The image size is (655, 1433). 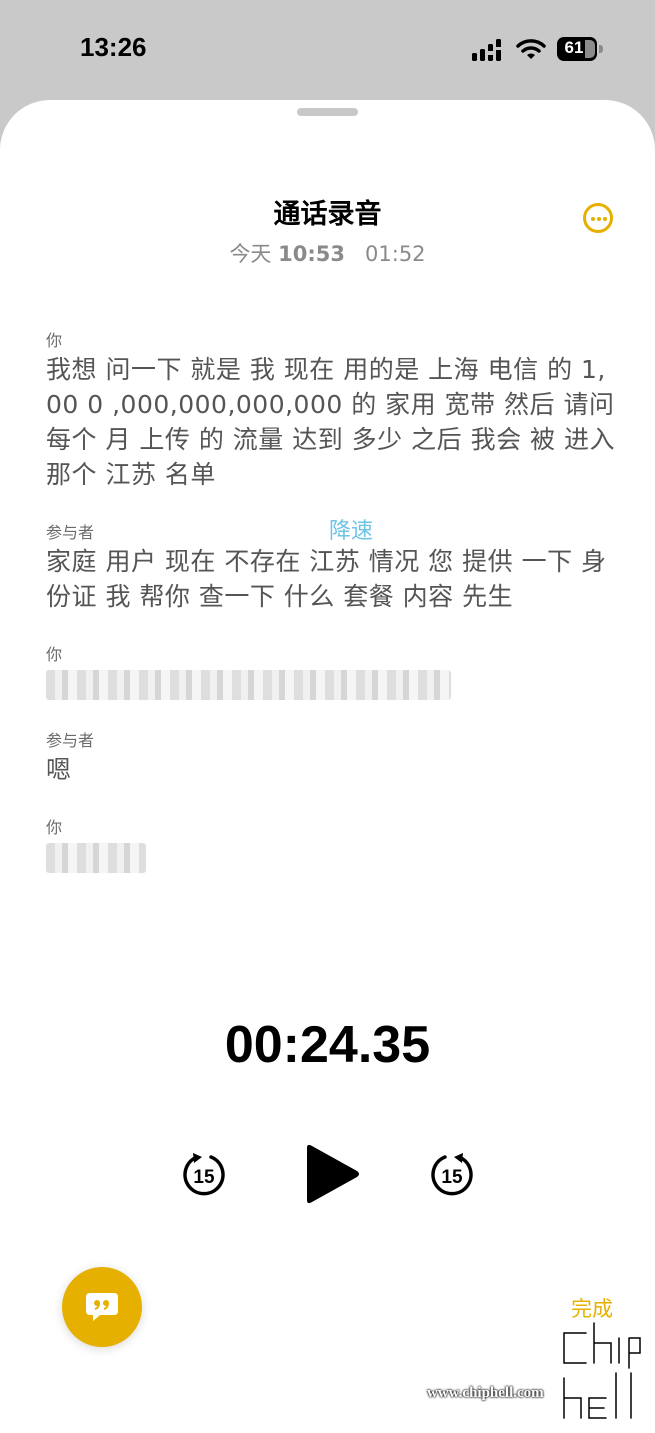 What do you see at coordinates (485, 1393) in the screenshot?
I see `watermark-text: www.chiphell.com` at bounding box center [485, 1393].